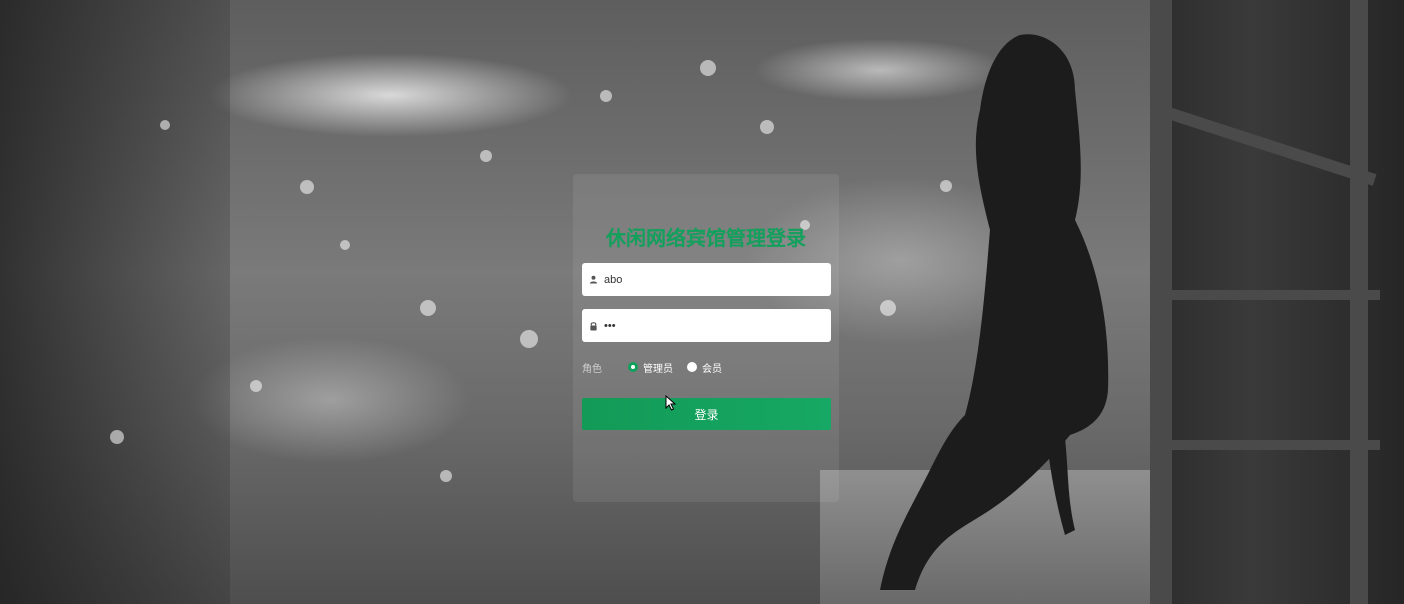 This screenshot has height=604, width=1404. What do you see at coordinates (671, 403) in the screenshot?
I see `mouse-pointer-icon` at bounding box center [671, 403].